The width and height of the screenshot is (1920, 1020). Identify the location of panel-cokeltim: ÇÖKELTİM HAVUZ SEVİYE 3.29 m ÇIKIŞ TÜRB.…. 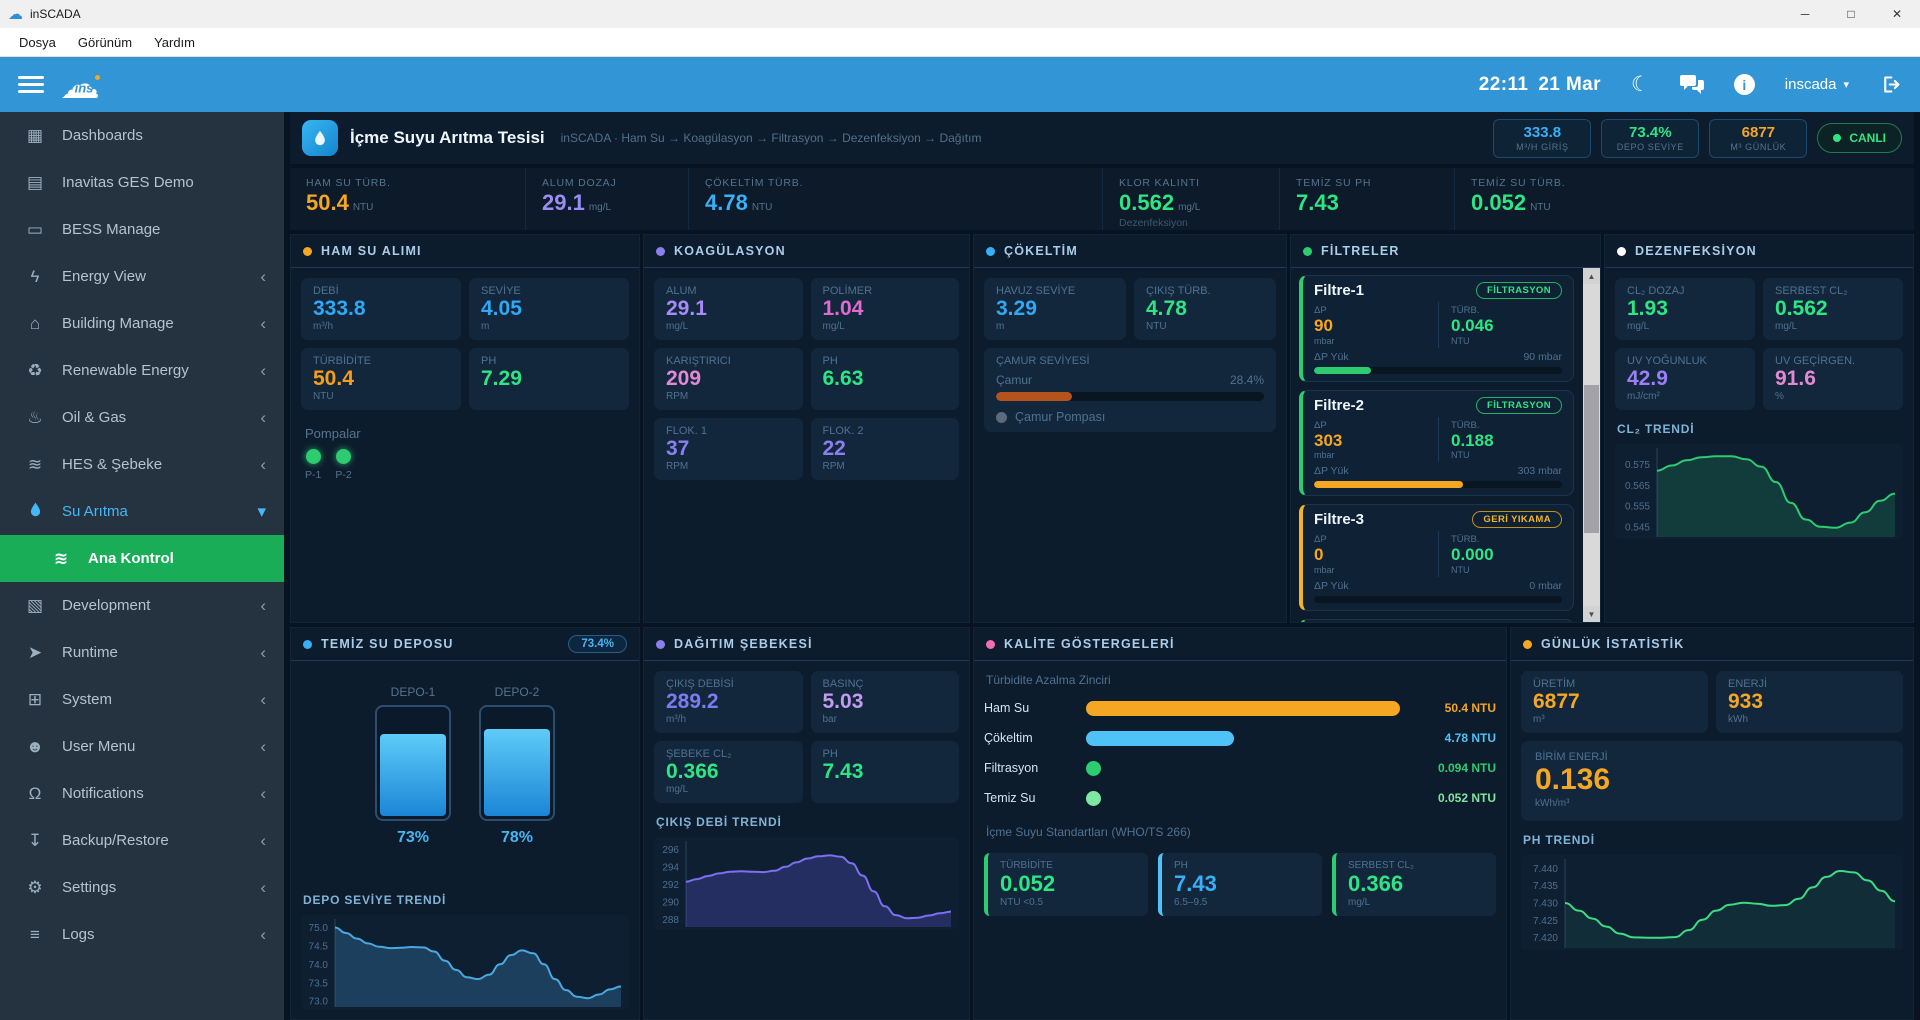
(1130, 428).